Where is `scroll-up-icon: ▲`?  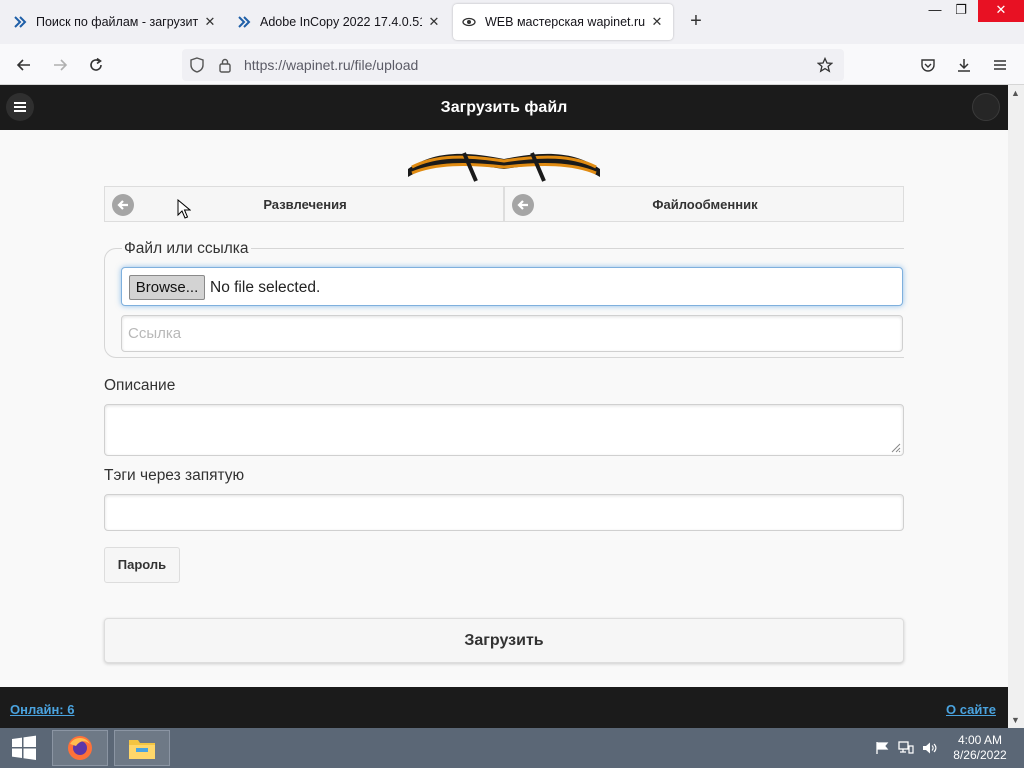 scroll-up-icon: ▲ is located at coordinates (1015, 93).